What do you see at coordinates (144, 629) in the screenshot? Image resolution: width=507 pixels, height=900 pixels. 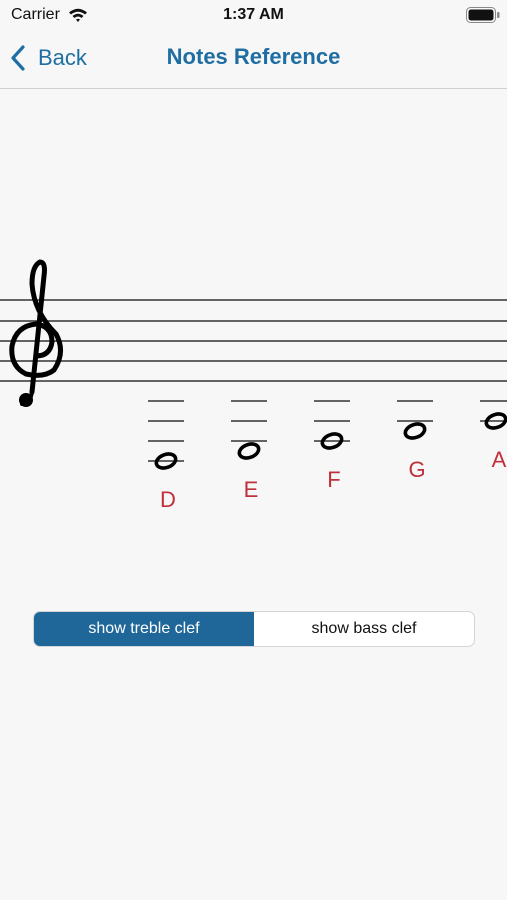 I see `segment-show-treble-clef: show treble clef` at bounding box center [144, 629].